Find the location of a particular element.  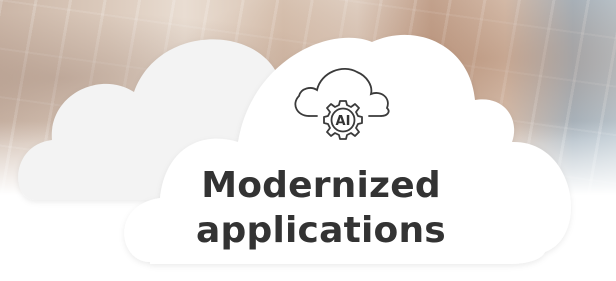

gear-icon: AI is located at coordinates (343, 120).